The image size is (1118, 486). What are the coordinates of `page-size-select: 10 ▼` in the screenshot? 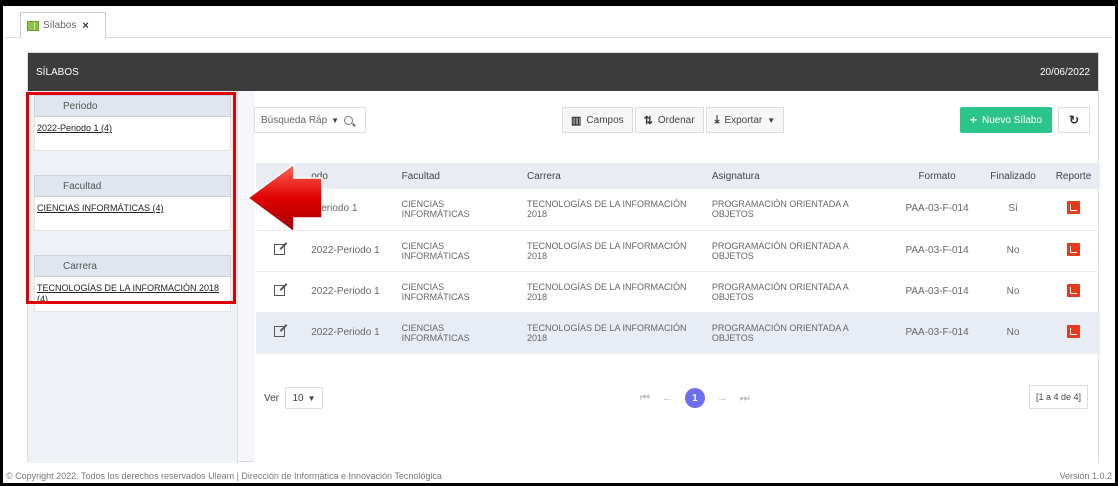 It's located at (304, 398).